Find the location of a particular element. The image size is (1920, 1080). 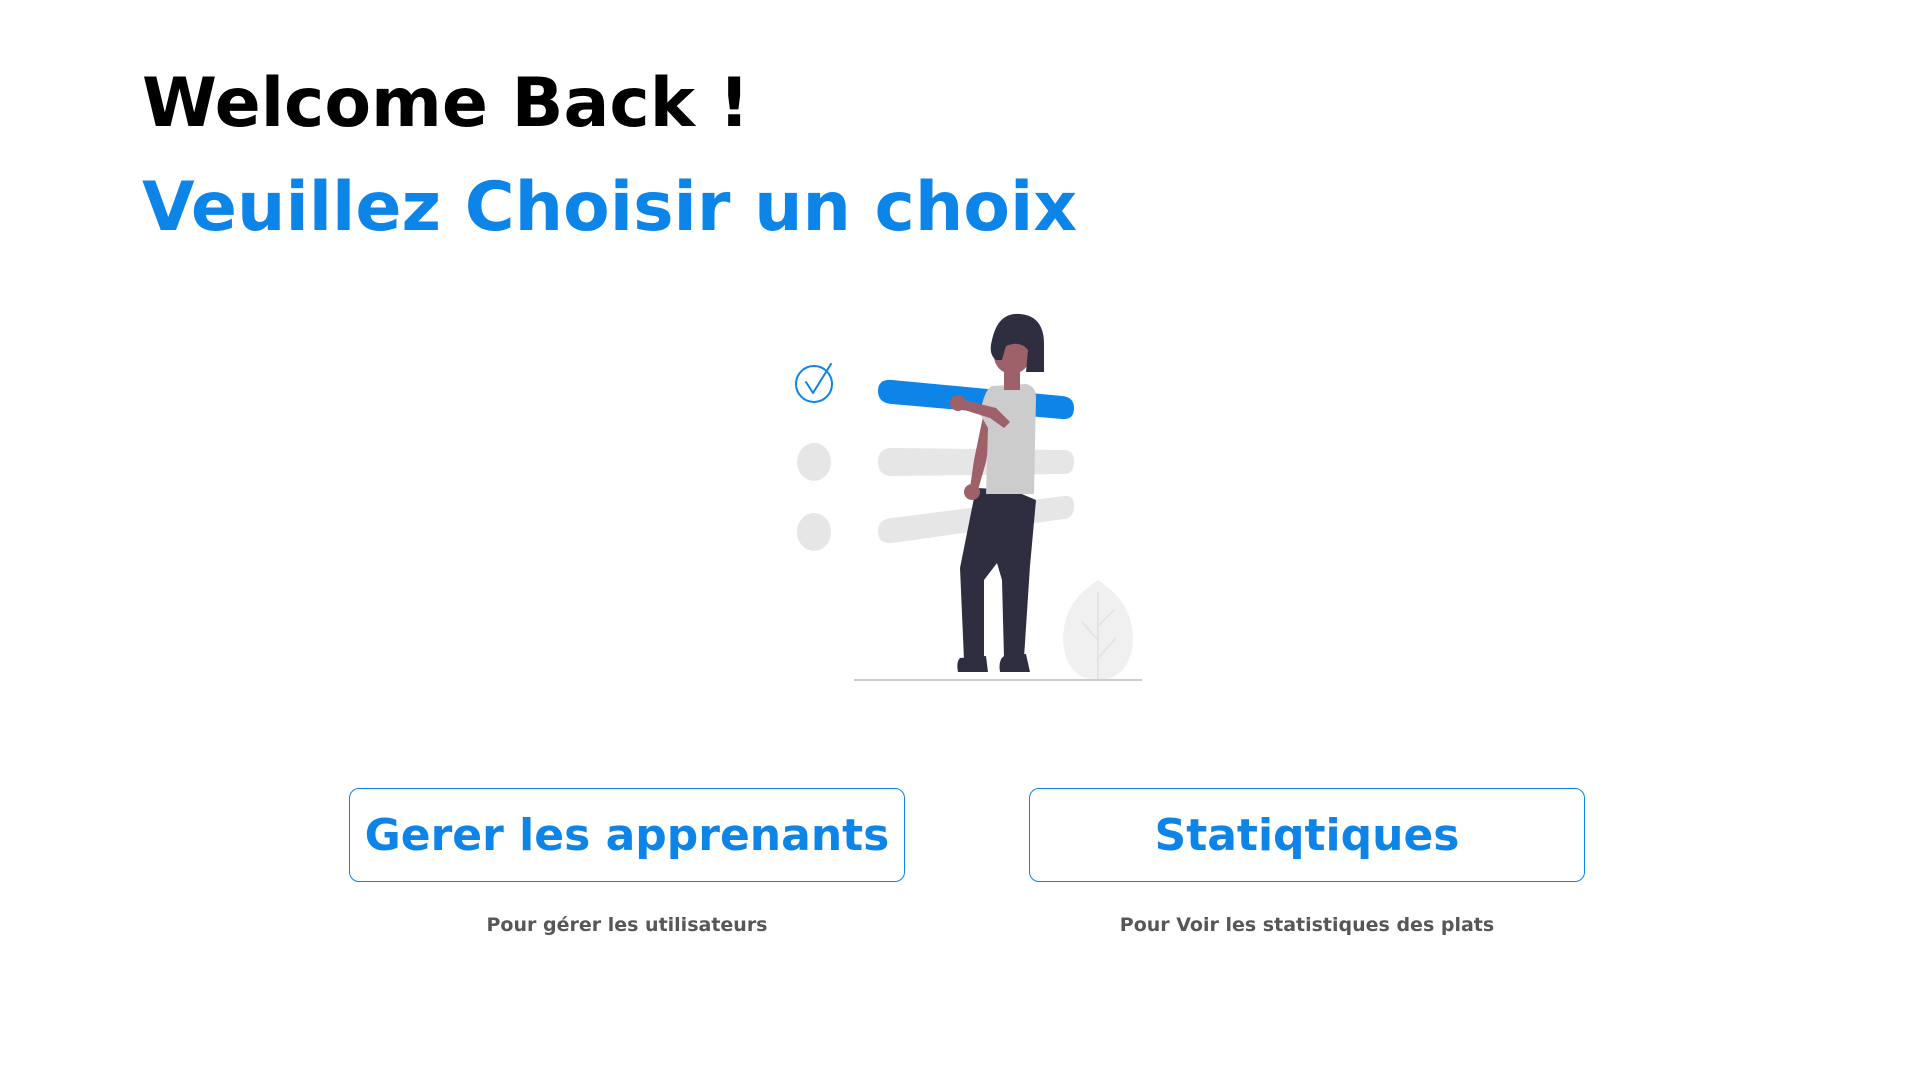

statistics-button: Statiqtiques is located at coordinates (1307, 835).